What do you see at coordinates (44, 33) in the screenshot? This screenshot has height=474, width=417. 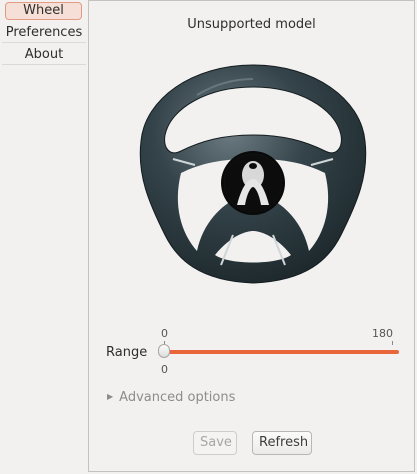 I see `sidebar-item-preferences: Preferences` at bounding box center [44, 33].